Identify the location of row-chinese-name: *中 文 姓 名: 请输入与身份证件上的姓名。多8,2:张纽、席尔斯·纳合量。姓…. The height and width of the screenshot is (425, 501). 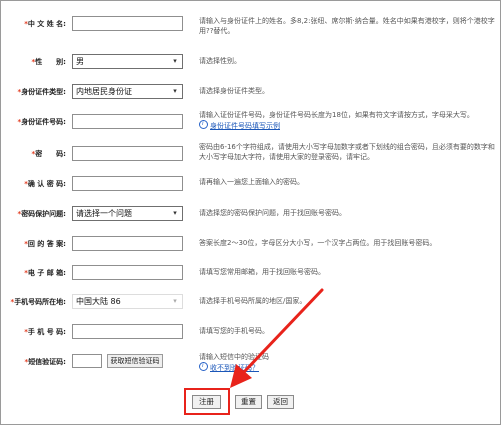
(250, 25).